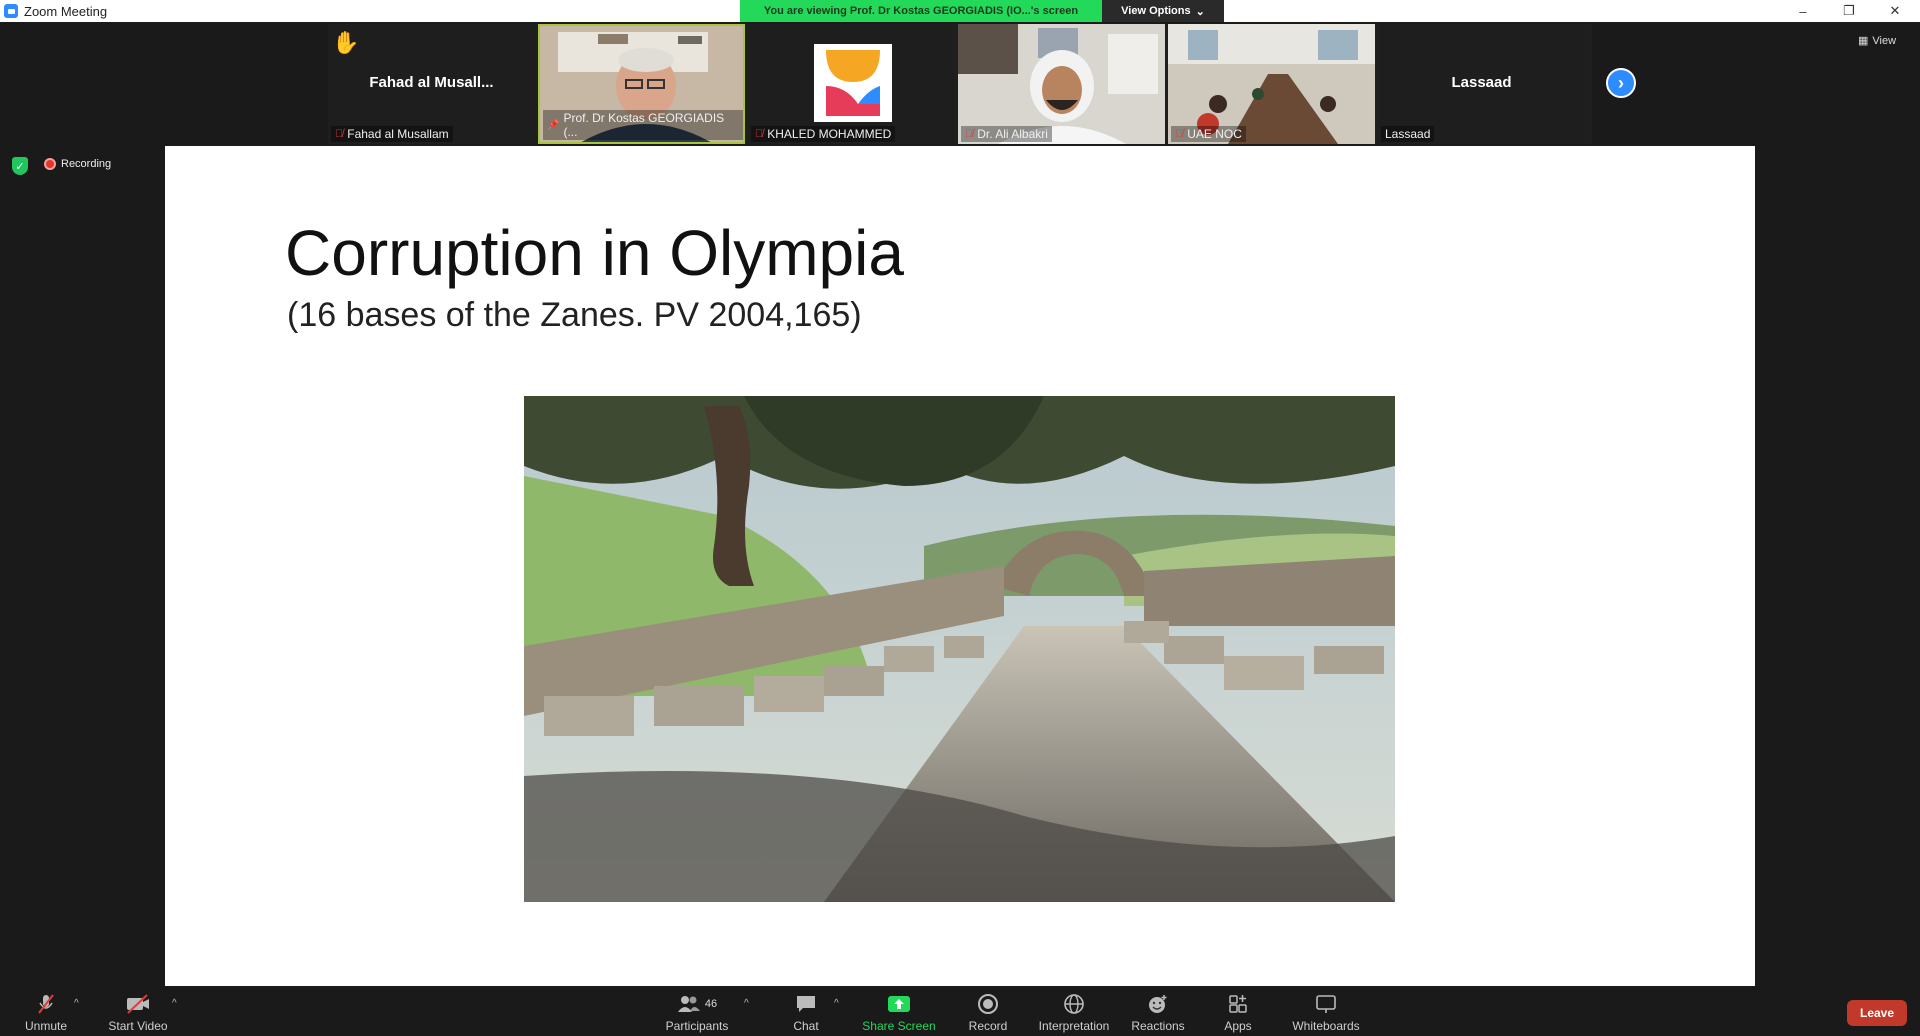 The height and width of the screenshot is (1036, 1920). What do you see at coordinates (346, 42) in the screenshot?
I see `raised-hand-icon: ✋` at bounding box center [346, 42].